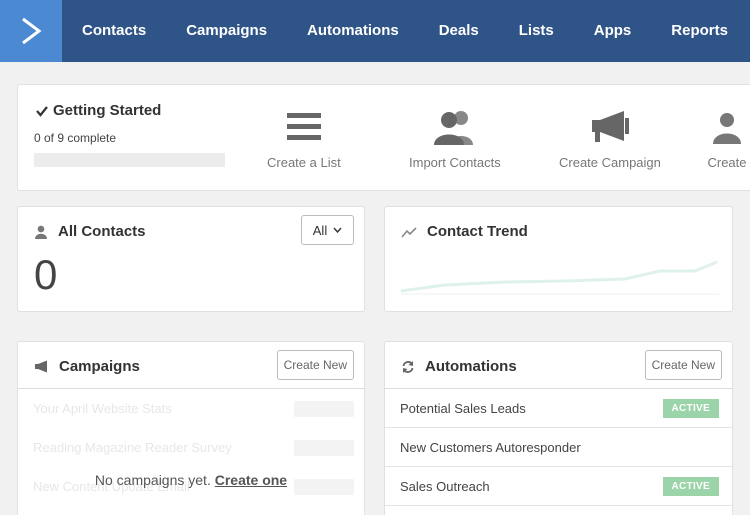  What do you see at coordinates (129, 160) in the screenshot?
I see `progress-bar` at bounding box center [129, 160].